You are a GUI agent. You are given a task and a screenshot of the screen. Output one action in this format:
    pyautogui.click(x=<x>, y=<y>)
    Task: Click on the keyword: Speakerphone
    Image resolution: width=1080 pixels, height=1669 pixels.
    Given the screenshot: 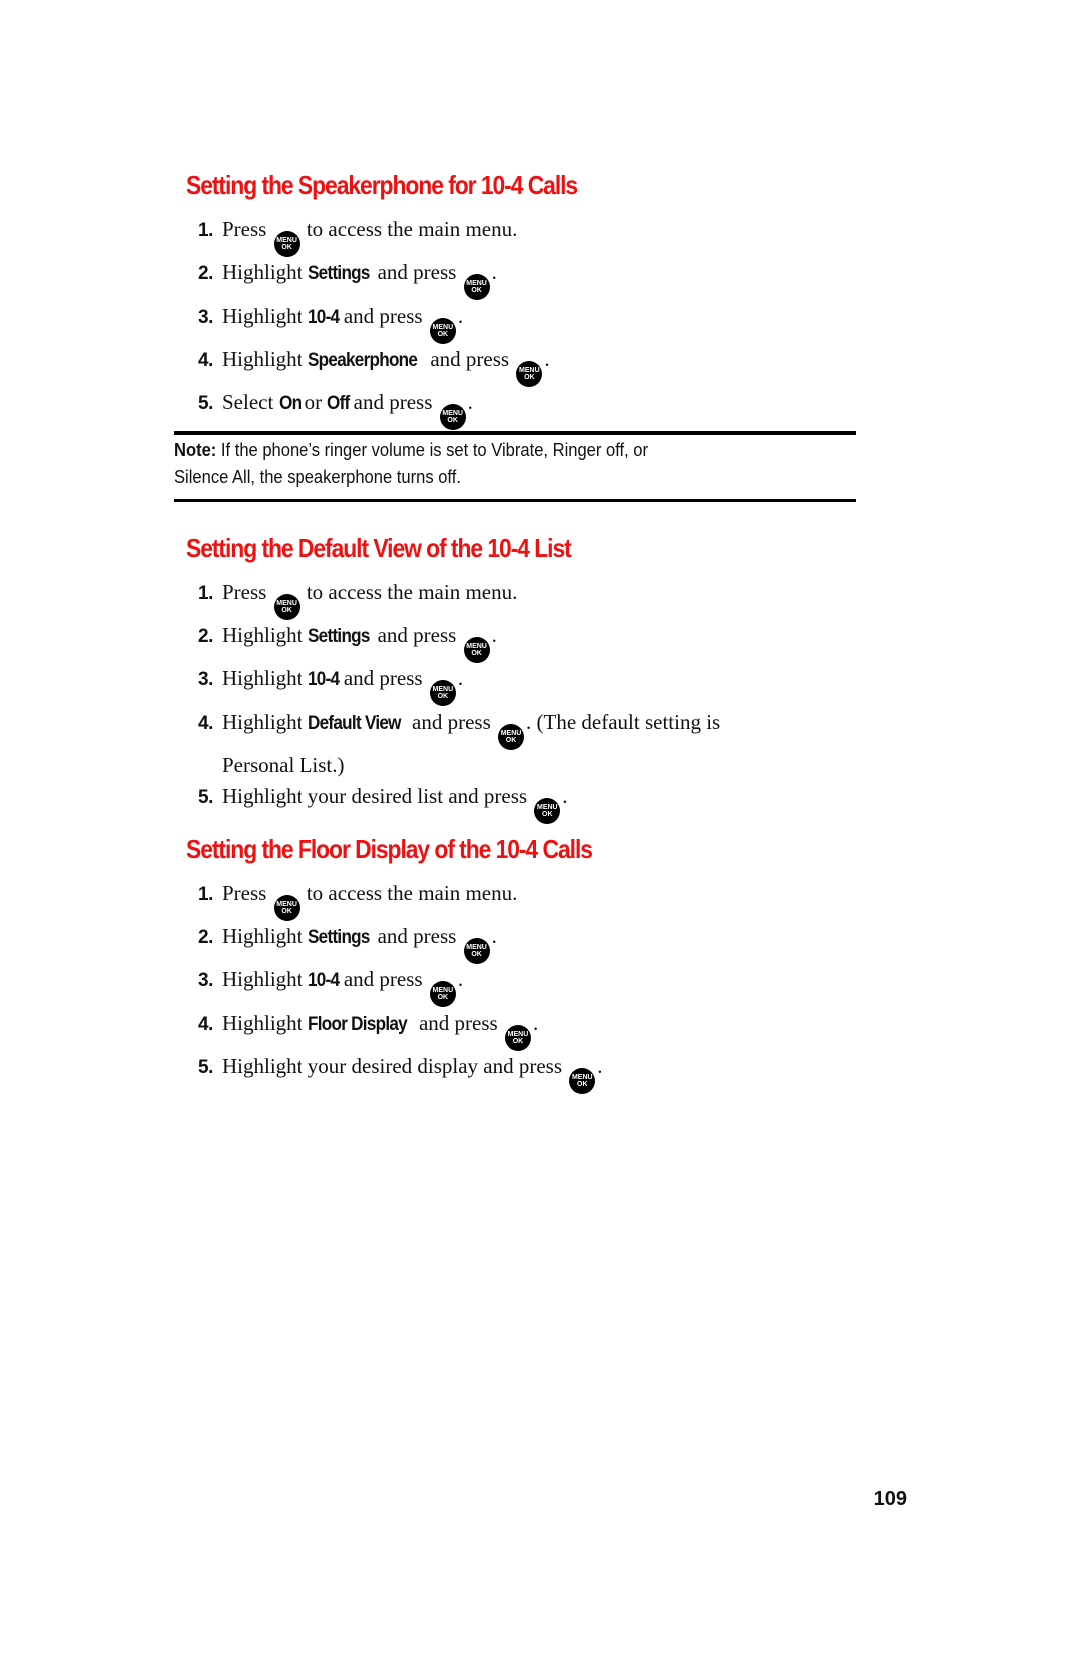 What is the action you would take?
    pyautogui.click(x=362, y=360)
    